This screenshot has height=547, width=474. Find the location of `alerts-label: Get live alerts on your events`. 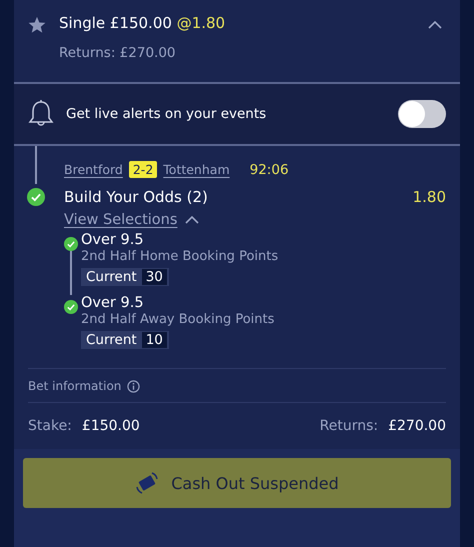

alerts-label: Get live alerts on your events is located at coordinates (167, 114).